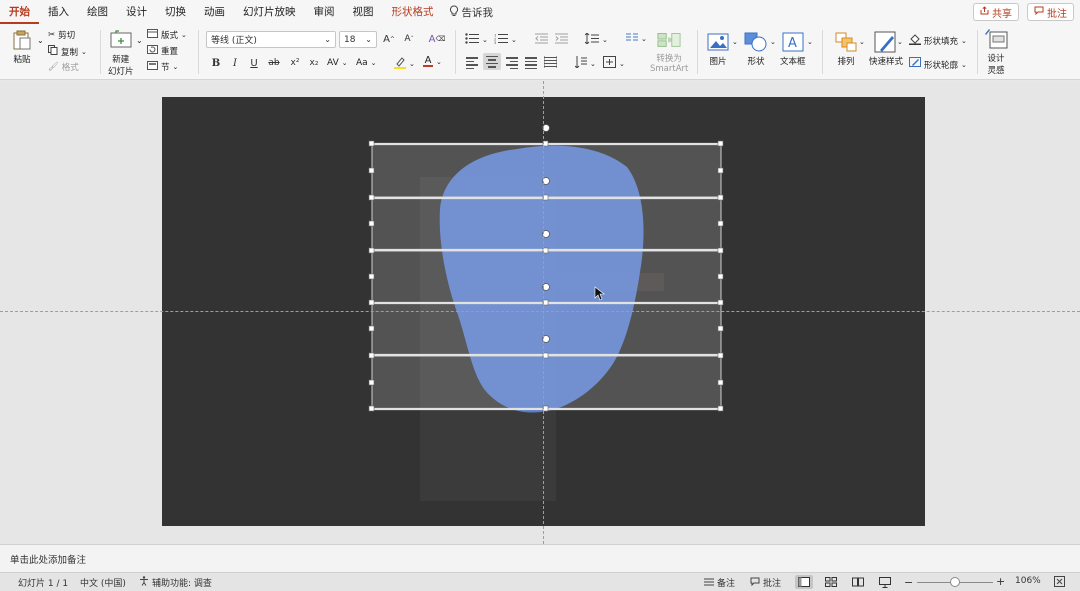 This screenshot has height=591, width=1080. Describe the element at coordinates (585, 63) in the screenshot. I see `text-direction-button: ⌄` at that location.